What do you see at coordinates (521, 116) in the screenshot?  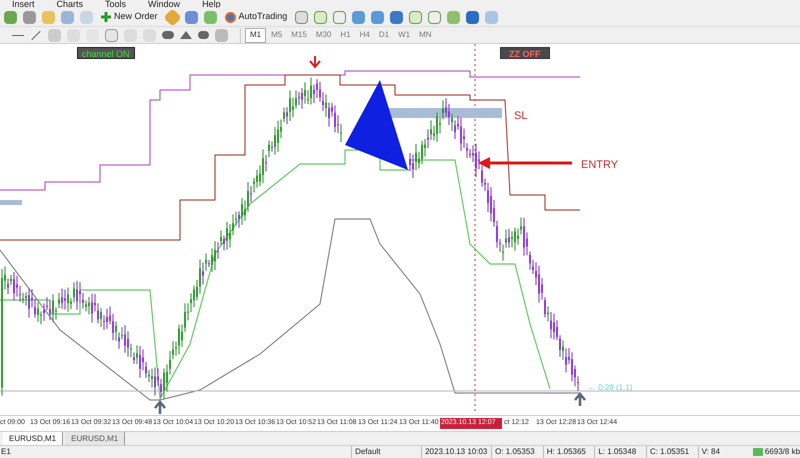 I see `stop-loss-label: SL` at bounding box center [521, 116].